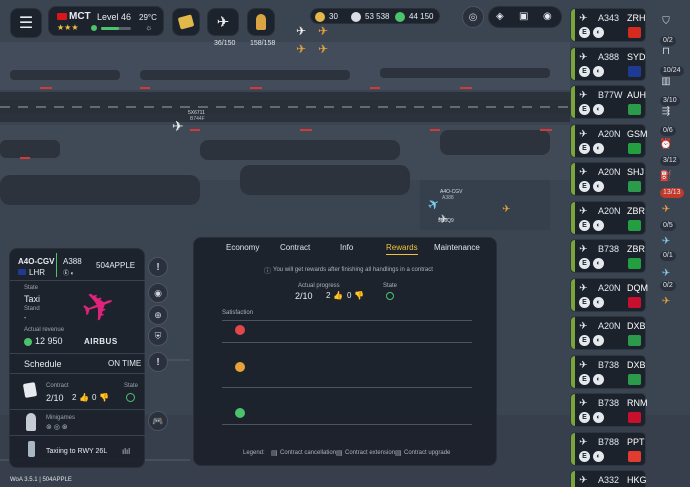 The width and height of the screenshot is (690, 487). What do you see at coordinates (32, 299) in the screenshot?
I see `state-value: Taxi` at bounding box center [32, 299].